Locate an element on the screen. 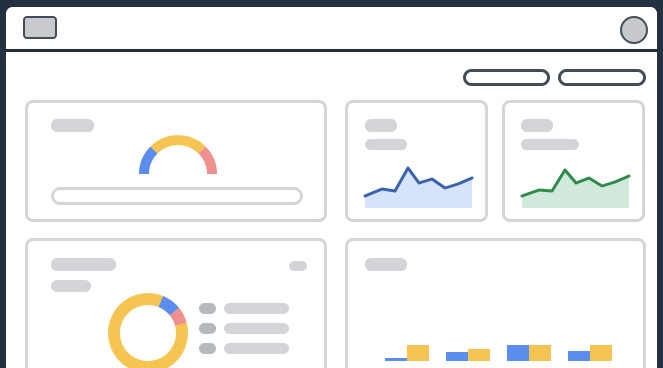 The width and height of the screenshot is (663, 368). user-avatar-icon is located at coordinates (634, 30).